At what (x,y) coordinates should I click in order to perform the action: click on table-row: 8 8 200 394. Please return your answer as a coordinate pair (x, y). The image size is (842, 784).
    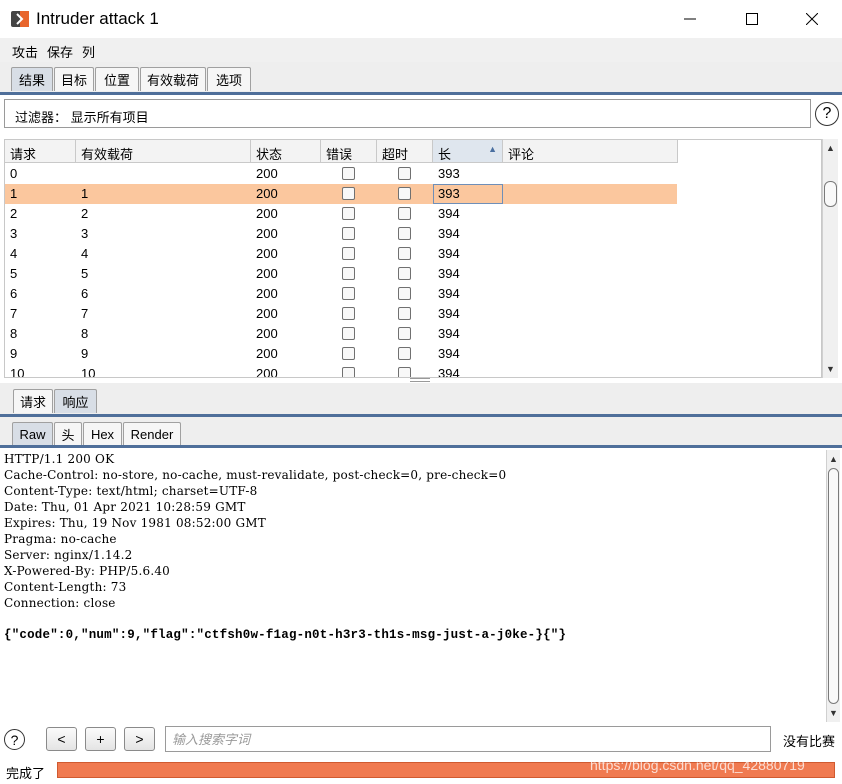
    Looking at the image, I should click on (341, 334).